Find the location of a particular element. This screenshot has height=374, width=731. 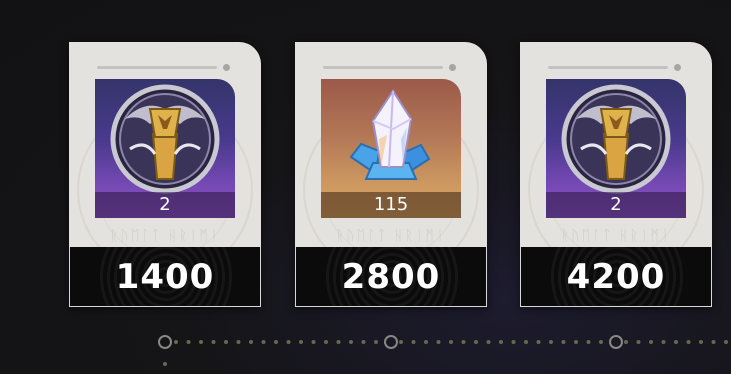

timeline-sub-dot is located at coordinates (165, 364).